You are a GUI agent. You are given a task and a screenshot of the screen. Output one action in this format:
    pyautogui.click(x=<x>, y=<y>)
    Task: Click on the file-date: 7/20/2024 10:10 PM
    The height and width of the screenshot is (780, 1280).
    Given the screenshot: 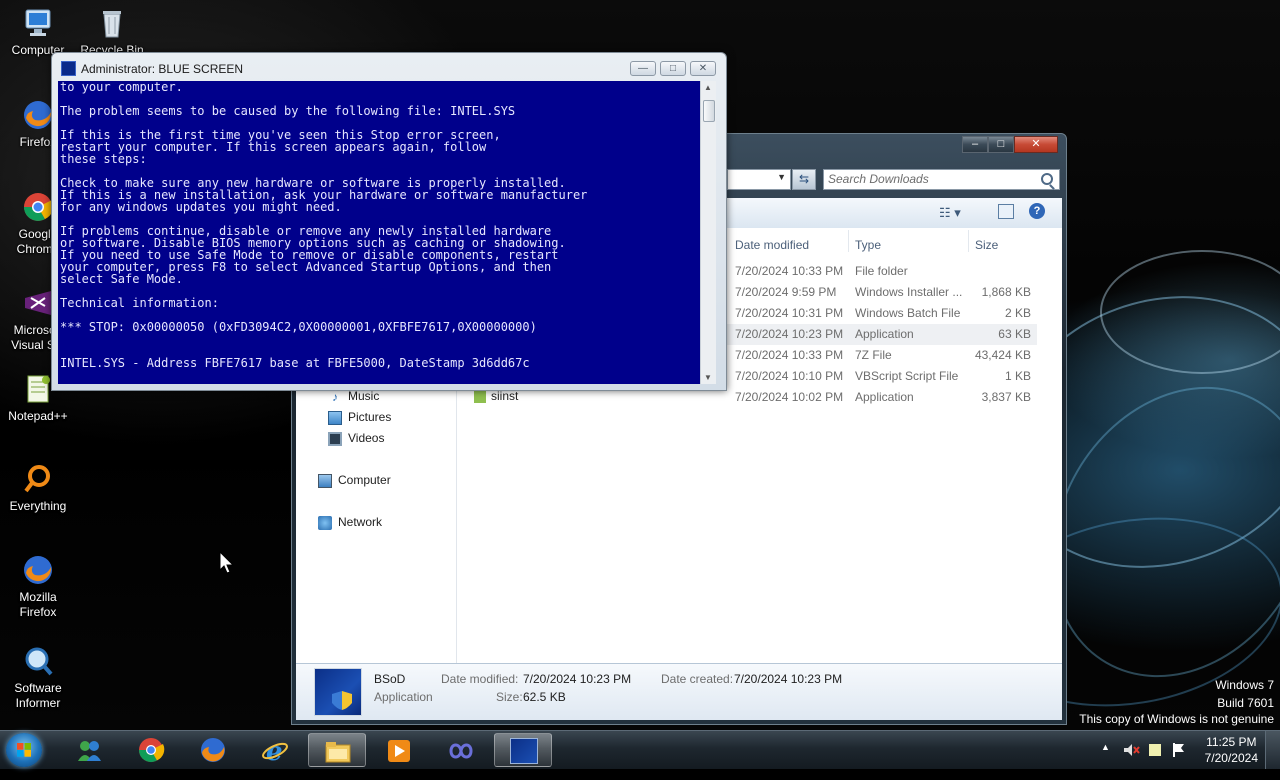 What is the action you would take?
    pyautogui.click(x=789, y=376)
    